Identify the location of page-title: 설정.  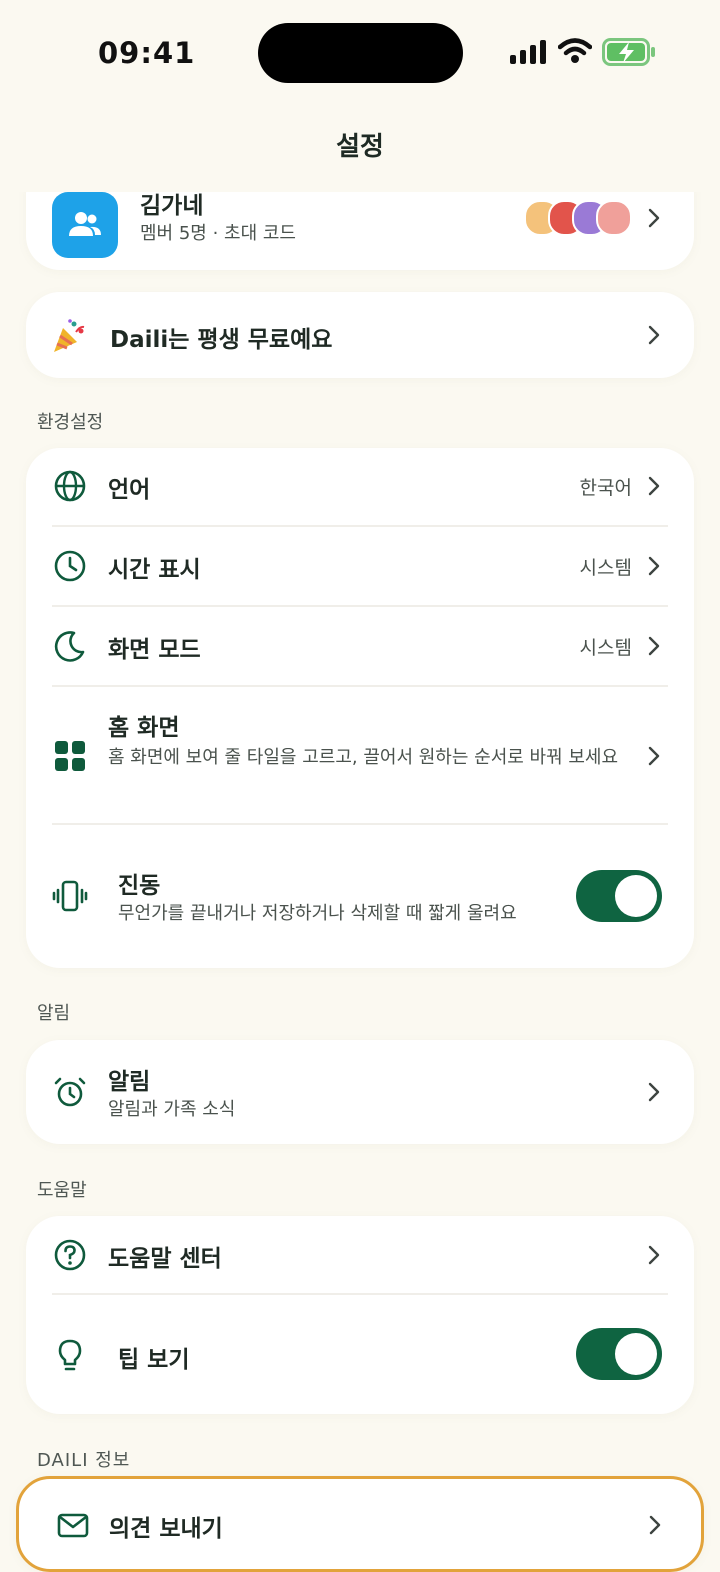
(360, 147).